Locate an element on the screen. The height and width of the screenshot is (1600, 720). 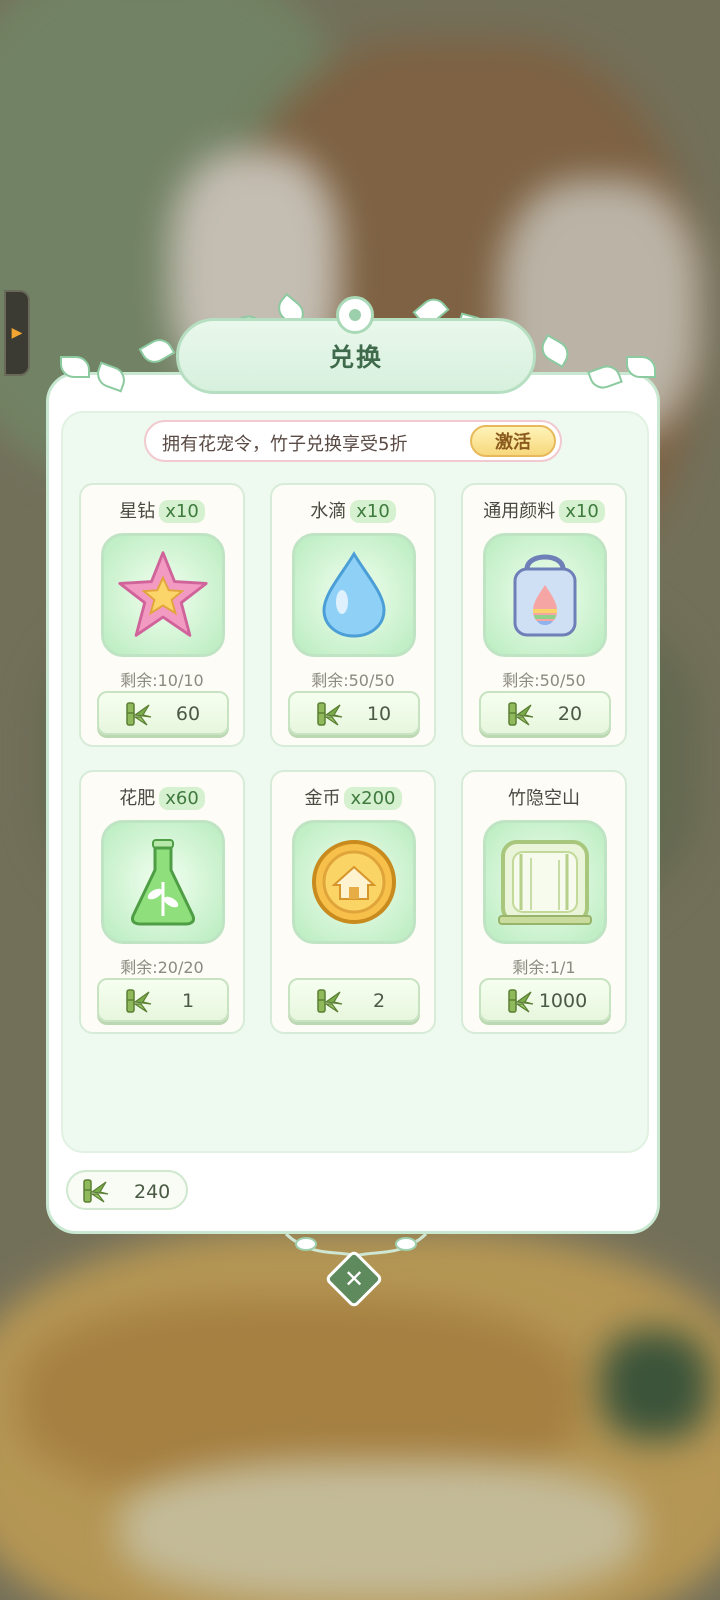
item-price: 10 is located at coordinates (379, 714).